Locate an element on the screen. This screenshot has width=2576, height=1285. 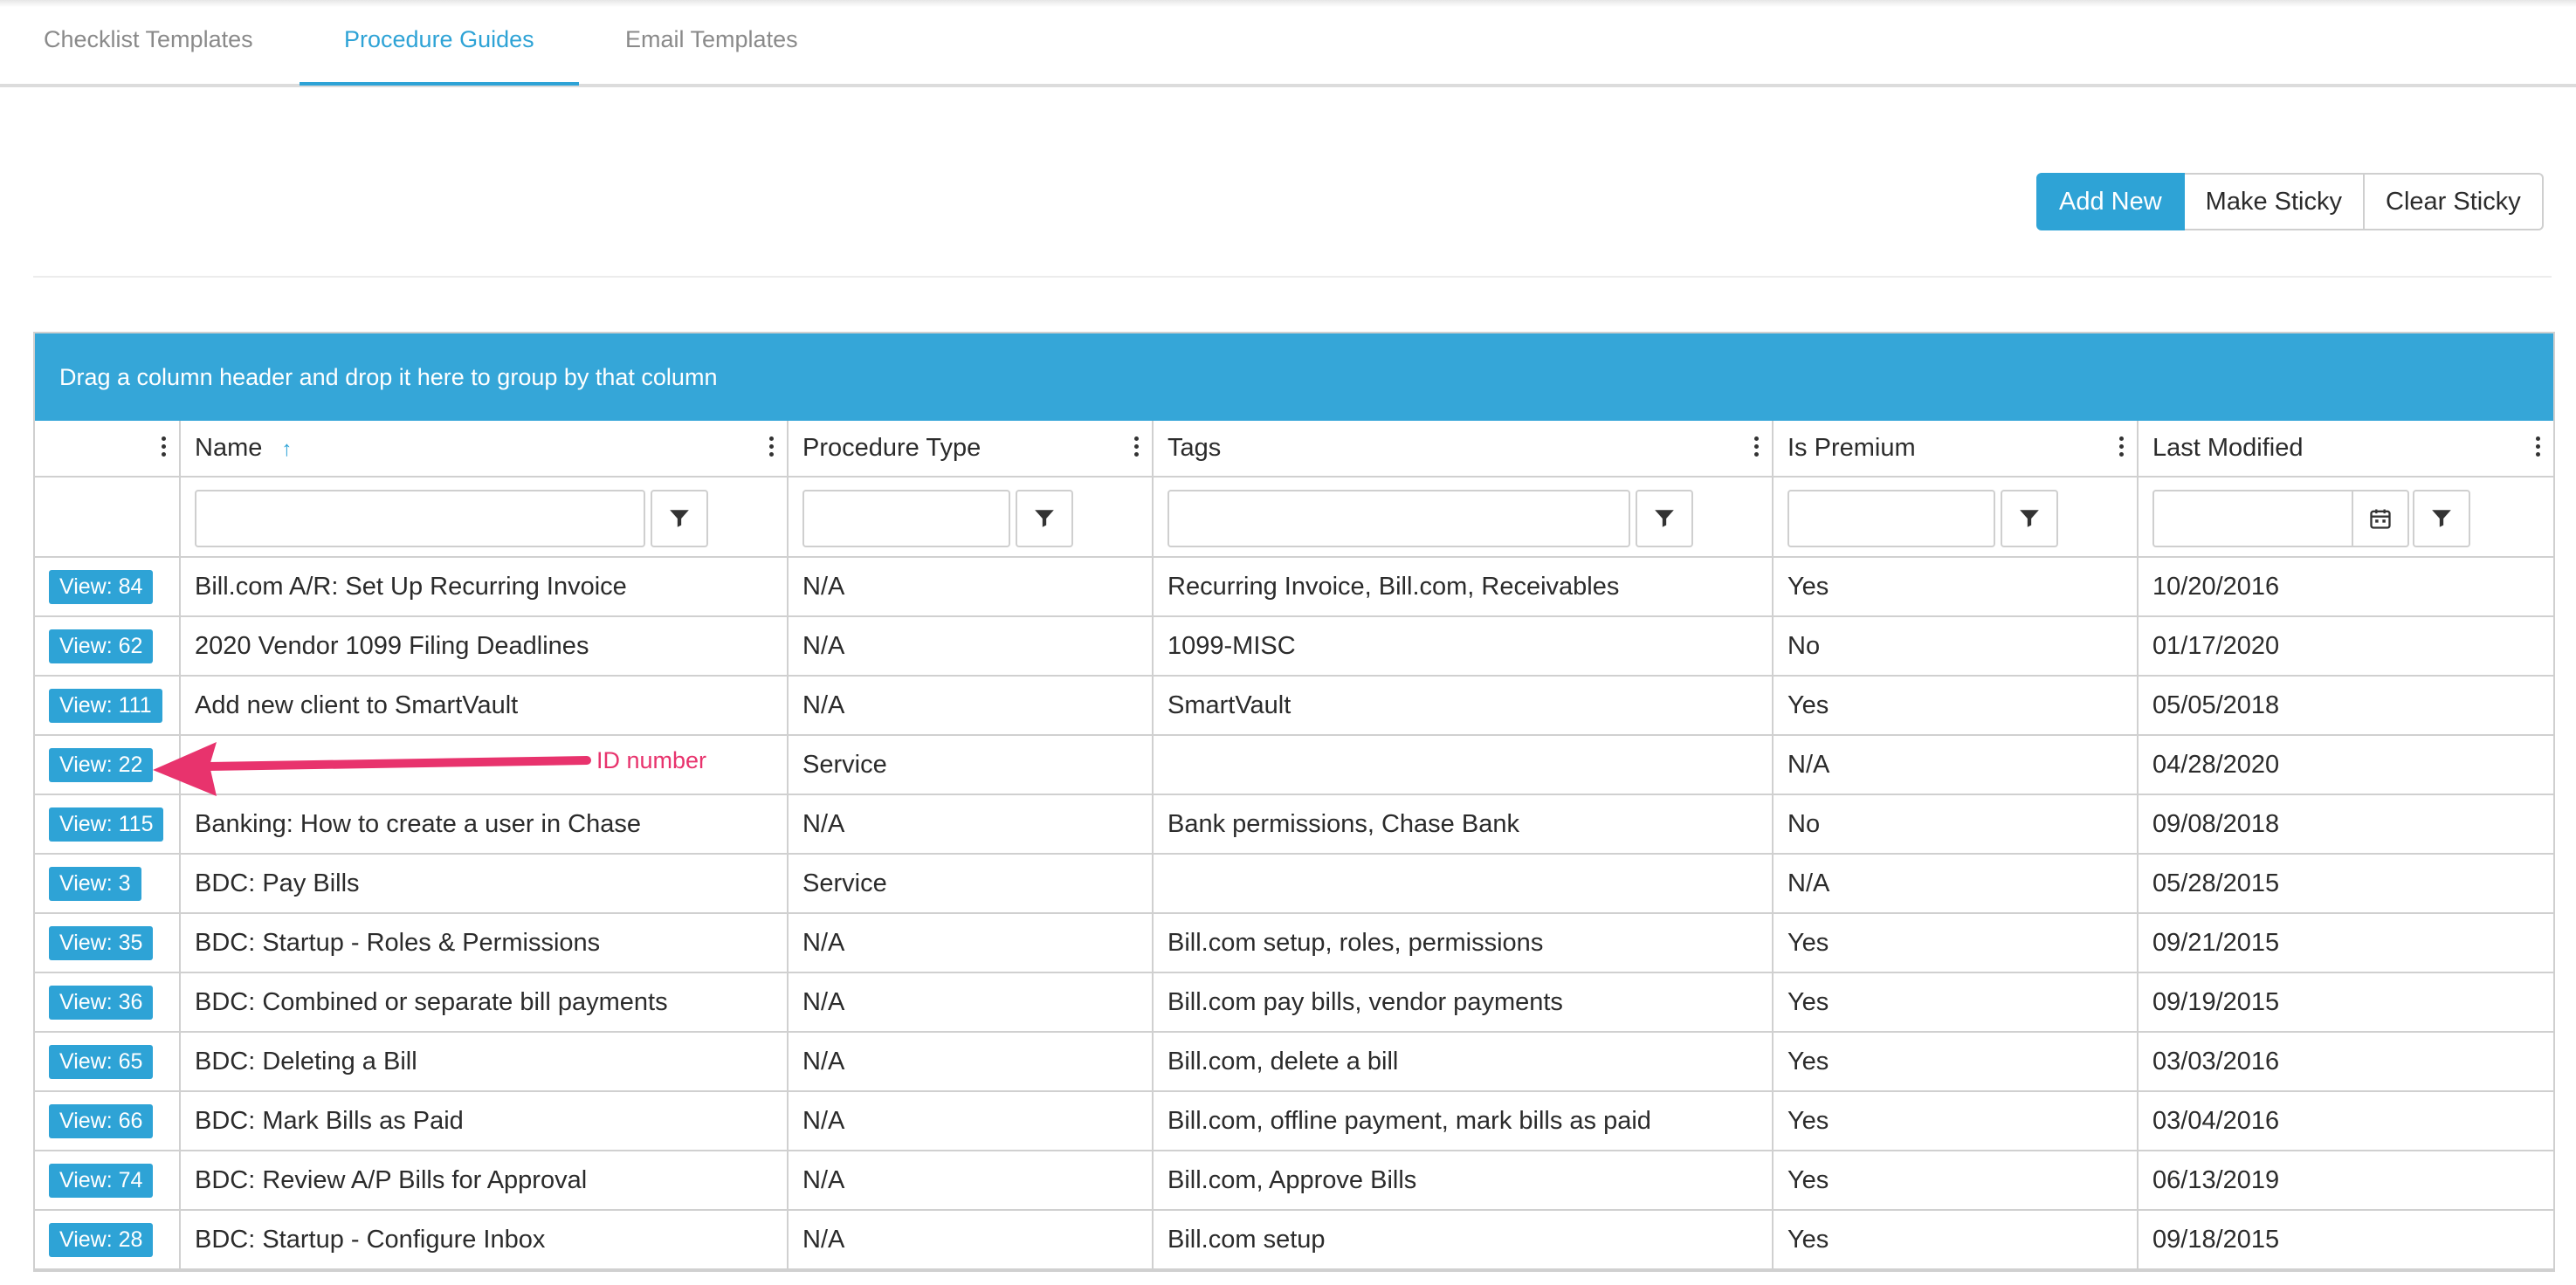
annotation-label: ID number is located at coordinates (651, 760).